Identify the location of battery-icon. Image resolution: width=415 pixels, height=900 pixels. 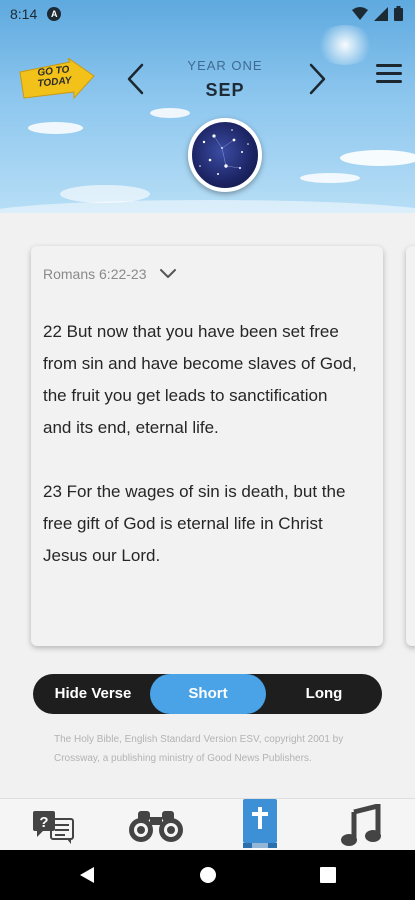
(398, 13).